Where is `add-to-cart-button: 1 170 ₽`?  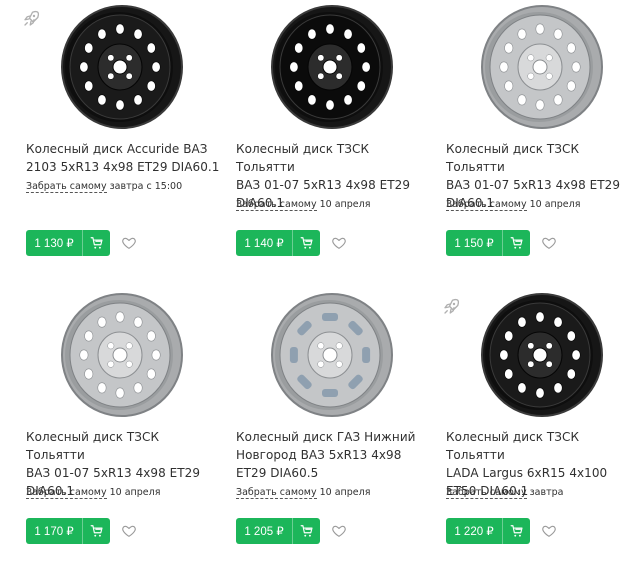 add-to-cart-button: 1 170 ₽ is located at coordinates (68, 531).